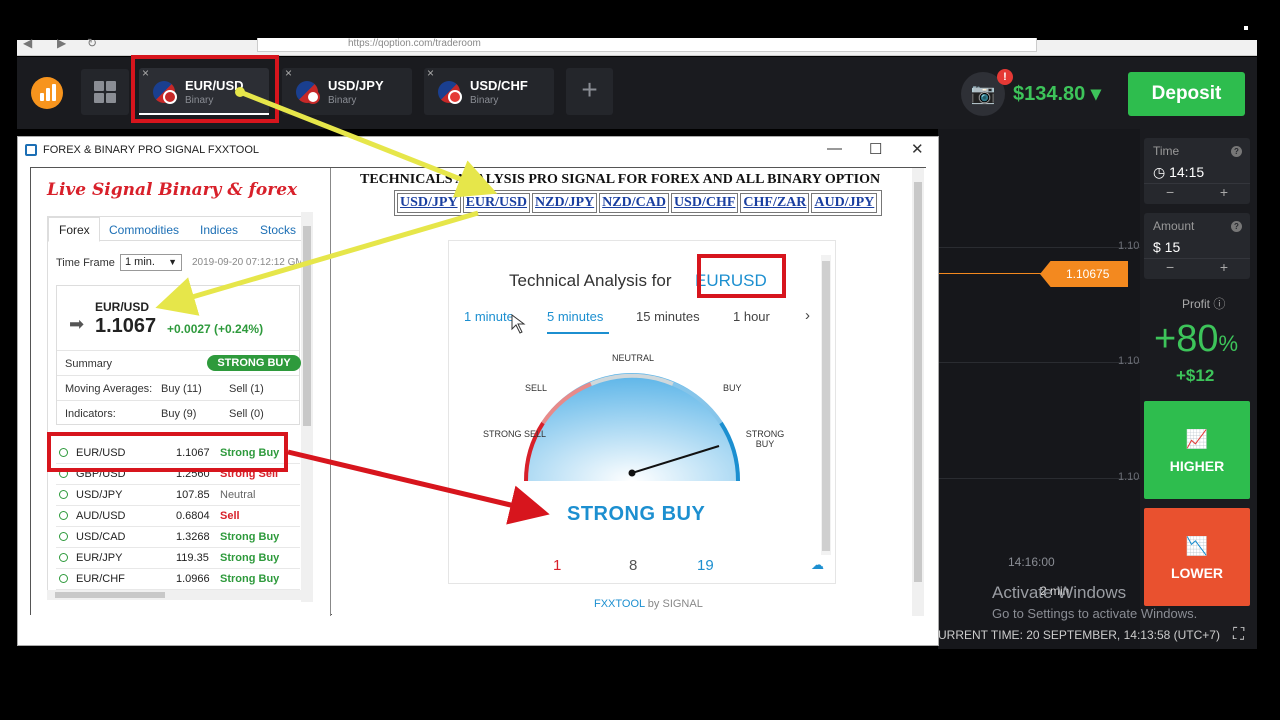 The width and height of the screenshot is (1280, 720). Describe the element at coordinates (219, 230) in the screenshot. I see `tab-indices: Indices` at that location.